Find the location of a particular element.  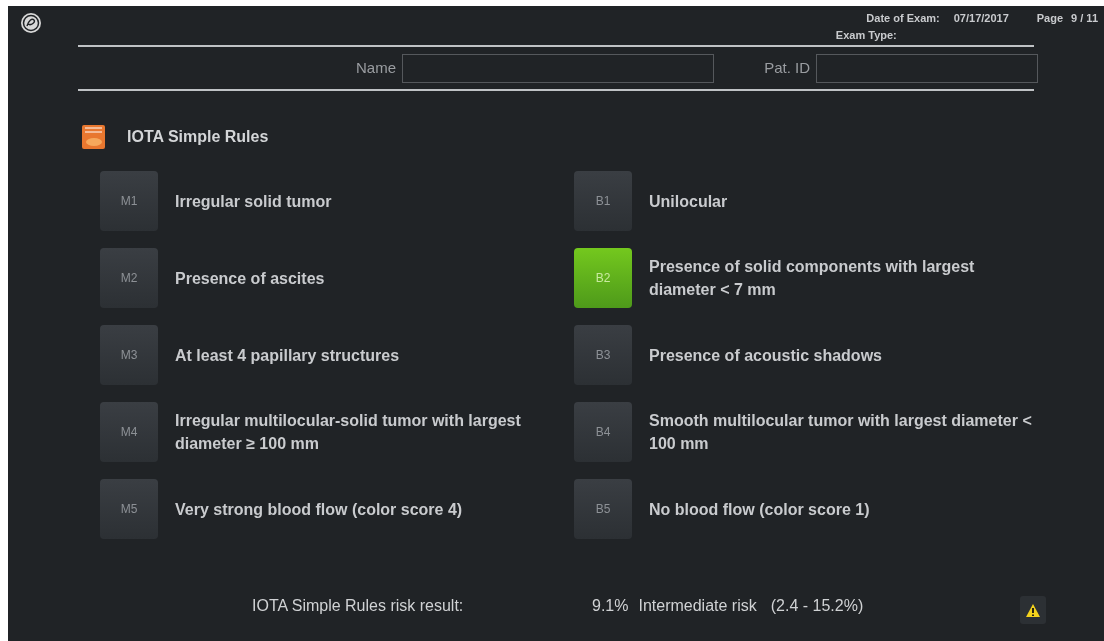

rule-toggle-button: B3 is located at coordinates (603, 355).